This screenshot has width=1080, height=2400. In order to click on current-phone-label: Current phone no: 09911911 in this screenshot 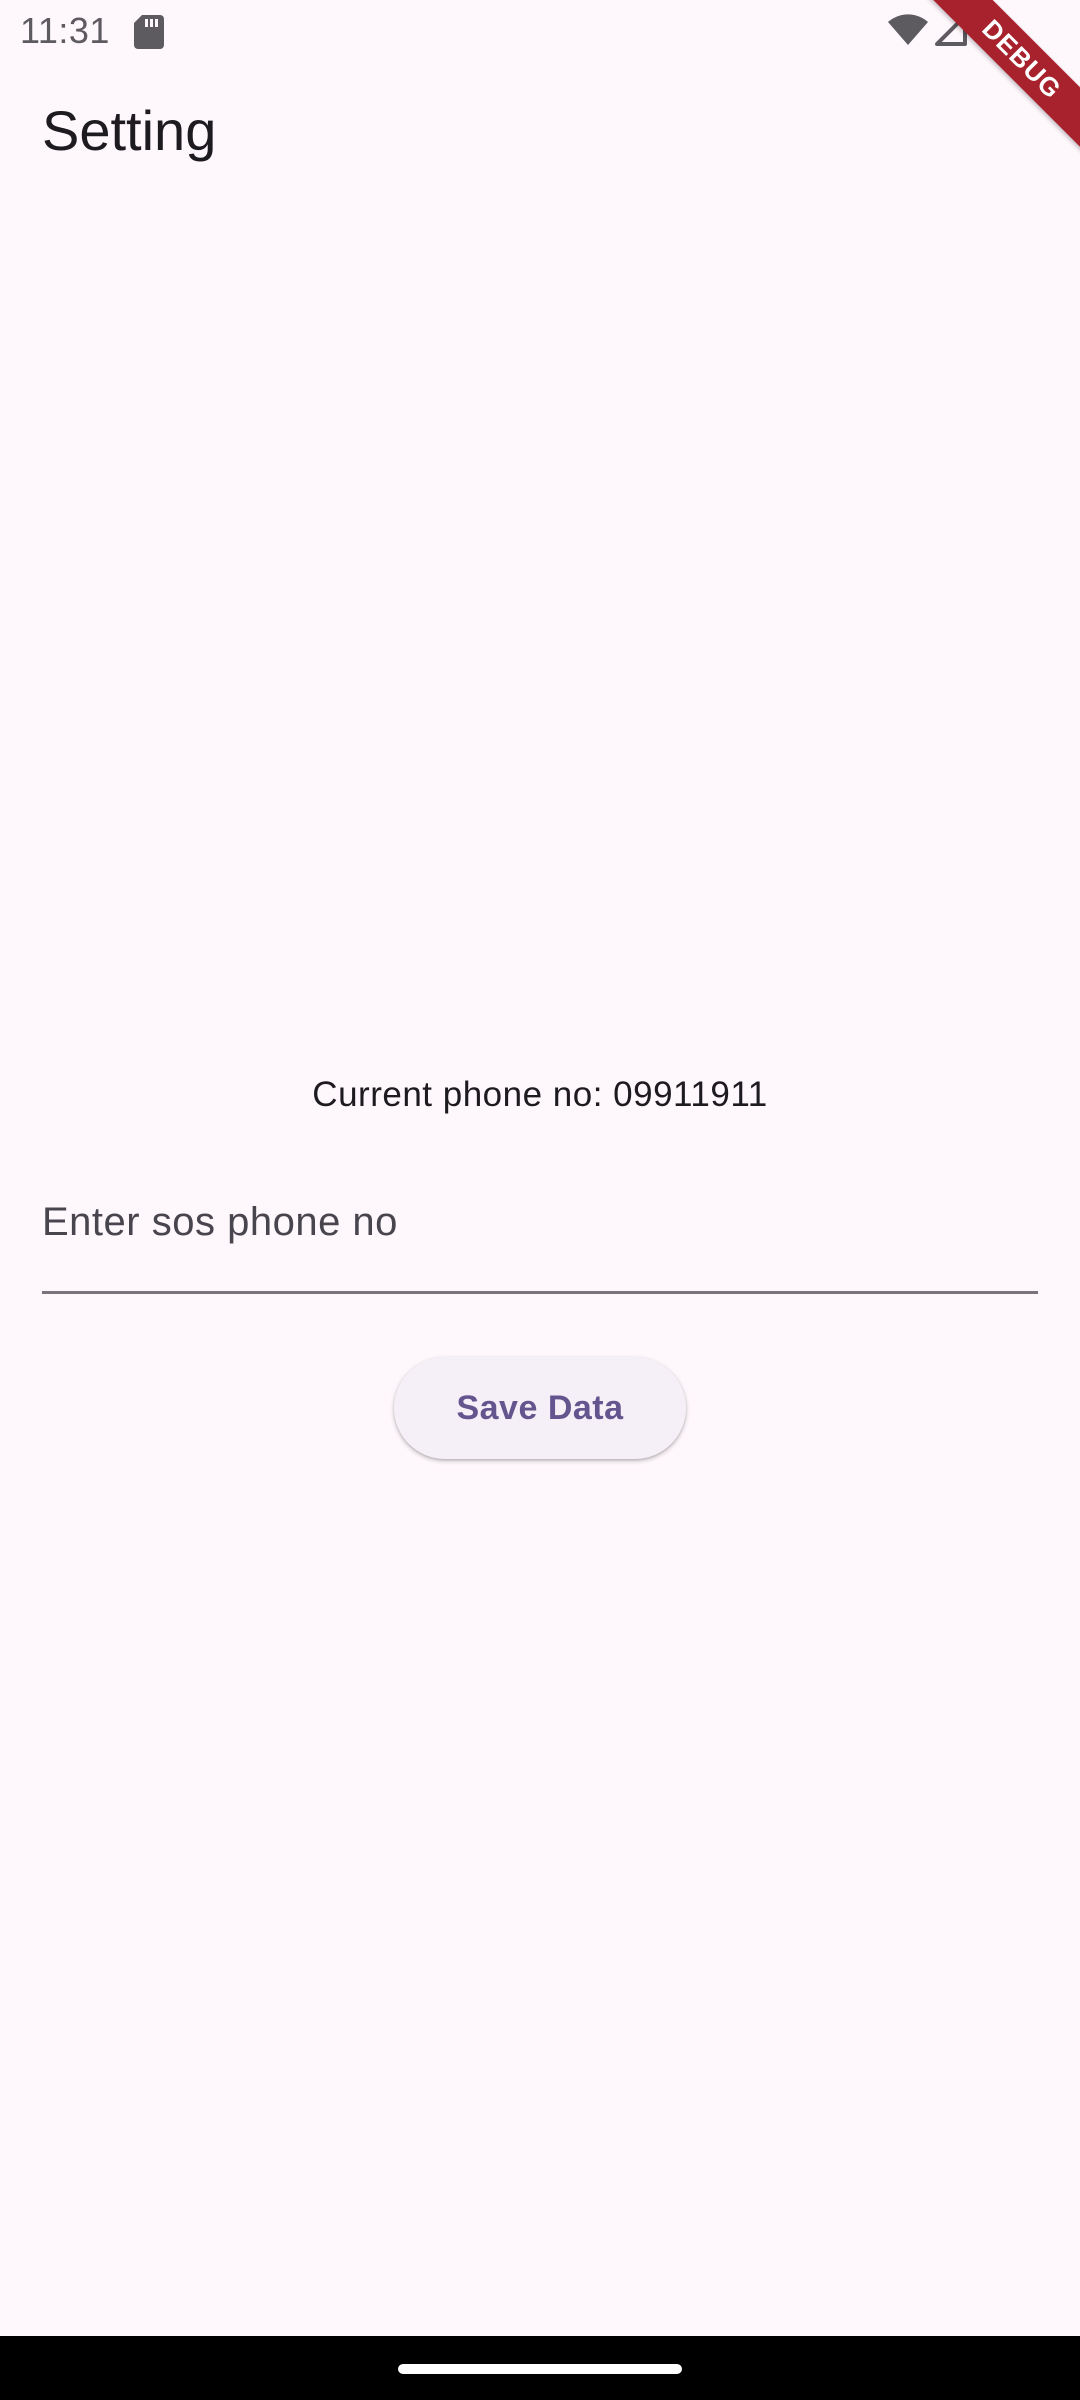, I will do `click(540, 1094)`.